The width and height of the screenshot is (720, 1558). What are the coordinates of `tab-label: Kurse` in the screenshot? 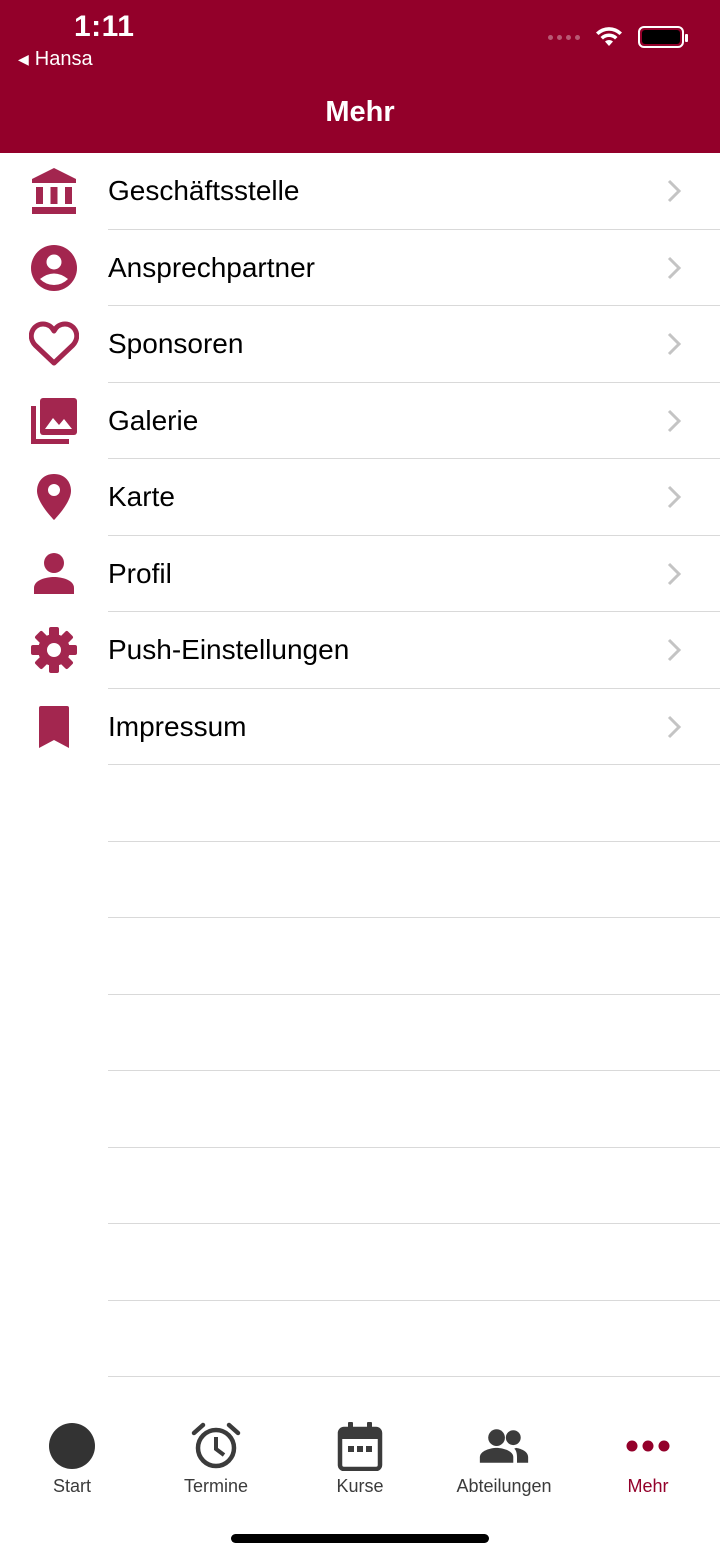 It's located at (360, 1486).